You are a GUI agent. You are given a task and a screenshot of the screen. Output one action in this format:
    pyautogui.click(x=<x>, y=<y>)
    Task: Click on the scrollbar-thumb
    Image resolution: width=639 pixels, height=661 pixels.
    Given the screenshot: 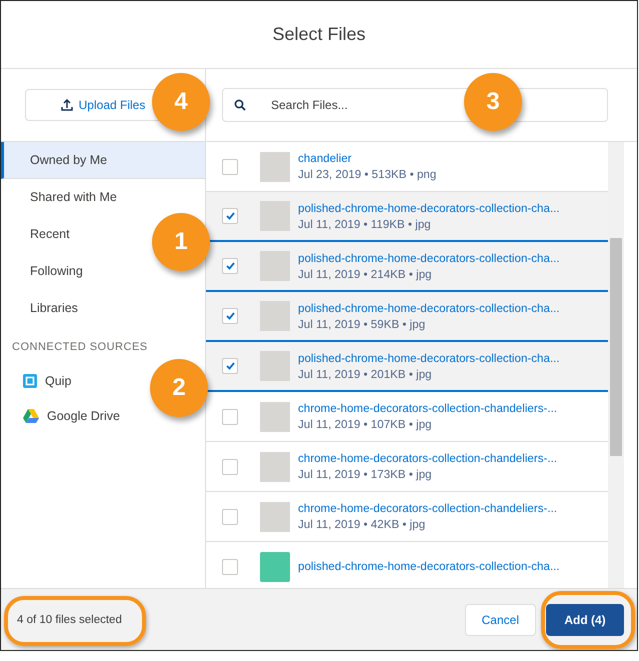 What is the action you would take?
    pyautogui.click(x=616, y=347)
    